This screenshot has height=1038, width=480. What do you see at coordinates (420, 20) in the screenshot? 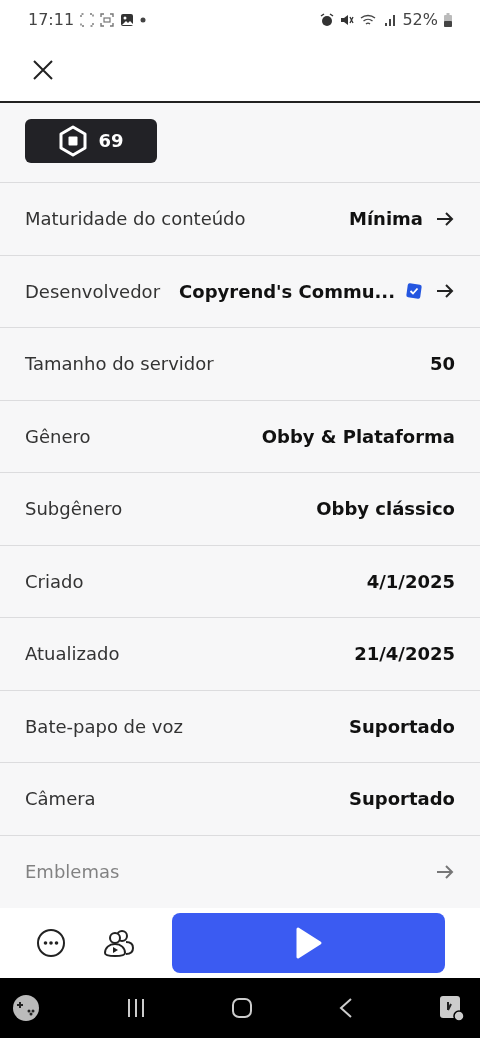
I see `battery-percent: 52%` at bounding box center [420, 20].